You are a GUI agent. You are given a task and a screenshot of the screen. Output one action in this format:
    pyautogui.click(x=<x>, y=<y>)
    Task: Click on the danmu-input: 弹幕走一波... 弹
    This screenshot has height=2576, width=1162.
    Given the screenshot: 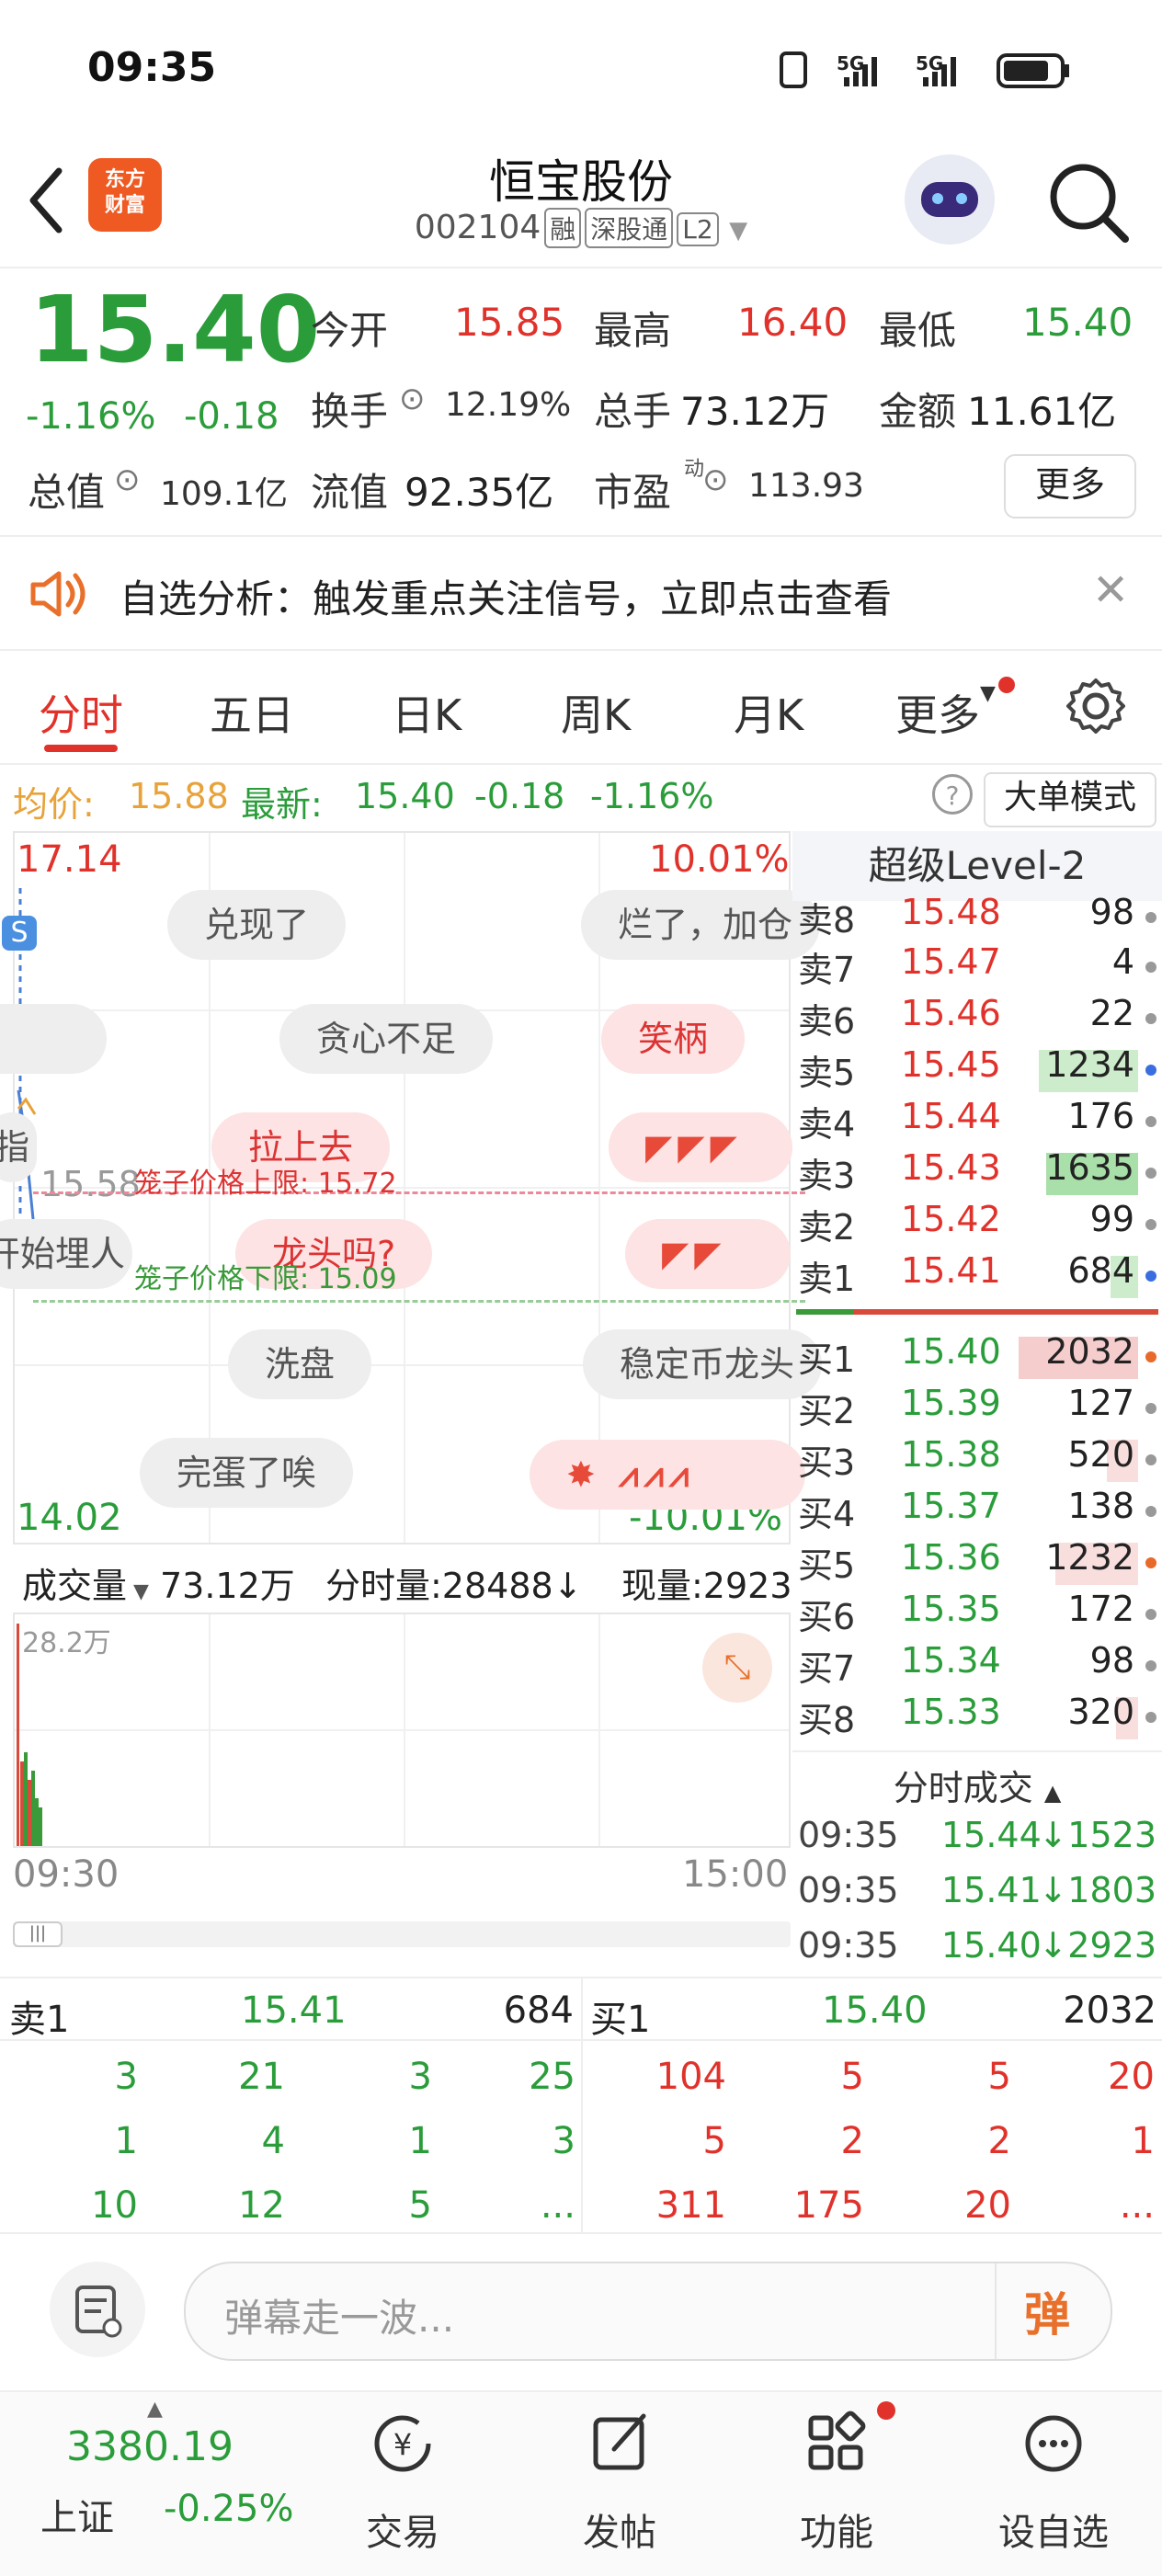 What is the action you would take?
    pyautogui.click(x=648, y=2311)
    